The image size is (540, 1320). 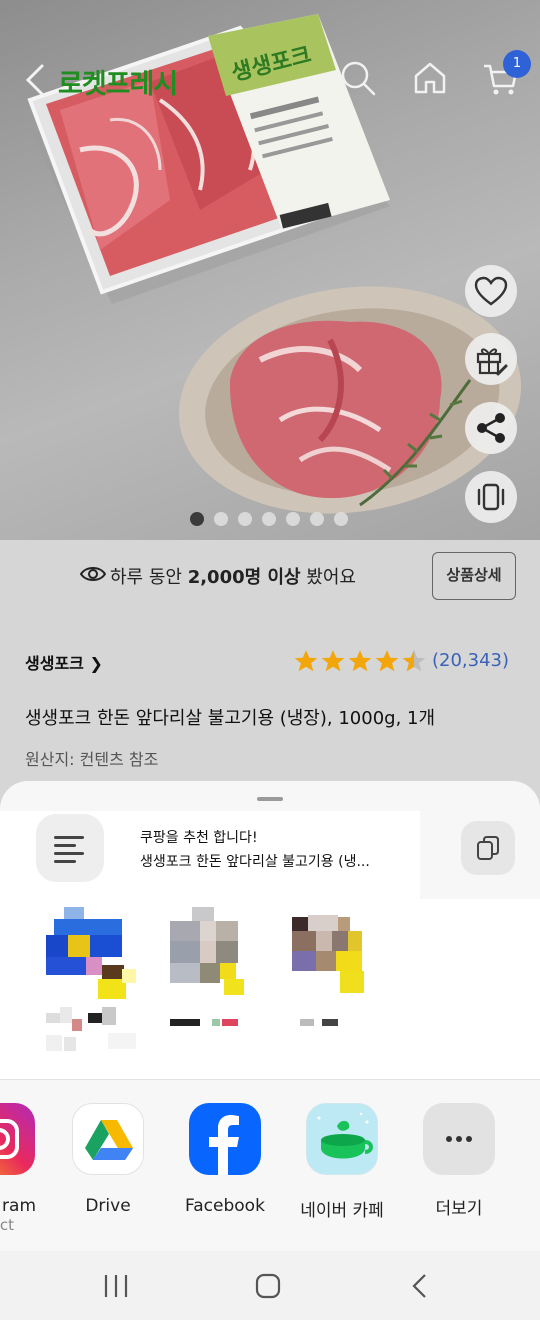 What do you see at coordinates (430, 78) in the screenshot?
I see `home-icon` at bounding box center [430, 78].